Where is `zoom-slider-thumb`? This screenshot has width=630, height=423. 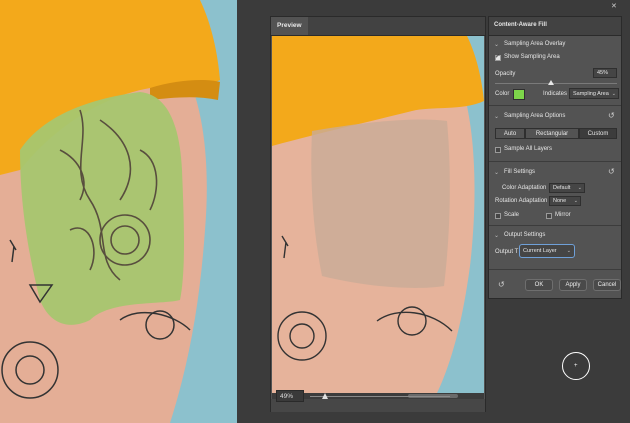 zoom-slider-thumb is located at coordinates (325, 396).